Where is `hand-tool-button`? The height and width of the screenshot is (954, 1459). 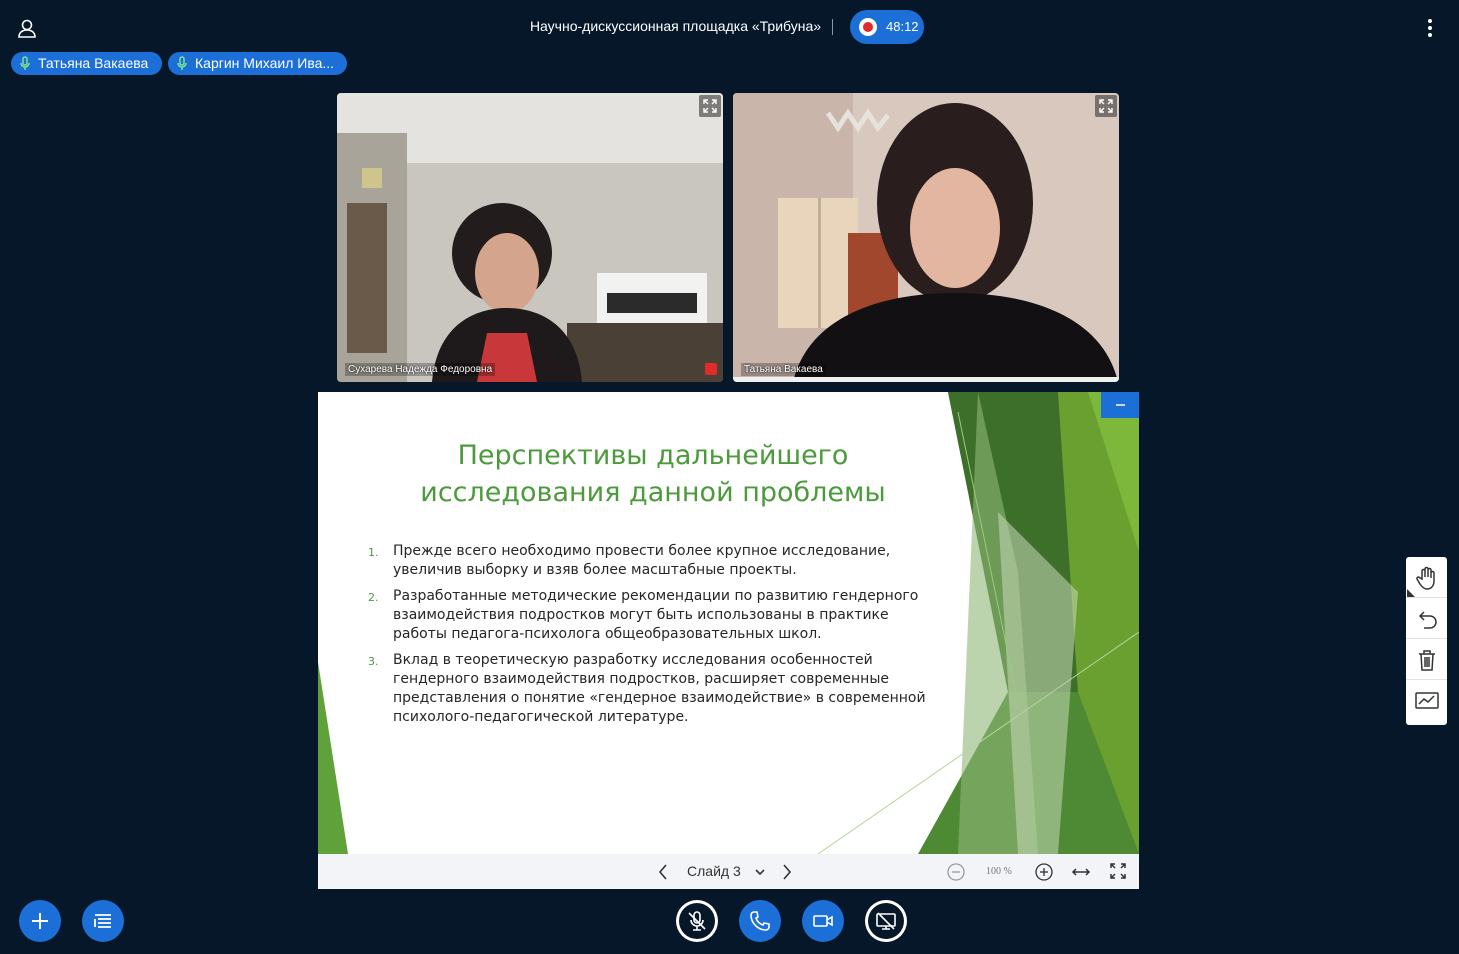
hand-tool-button is located at coordinates (1426, 577).